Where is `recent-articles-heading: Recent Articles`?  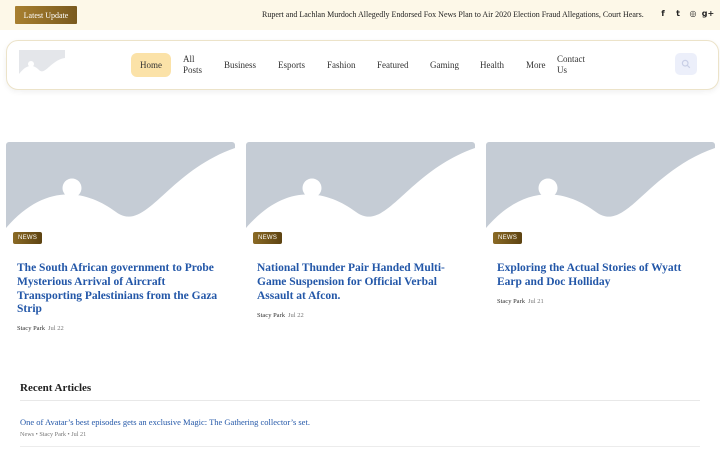 recent-articles-heading: Recent Articles is located at coordinates (56, 388).